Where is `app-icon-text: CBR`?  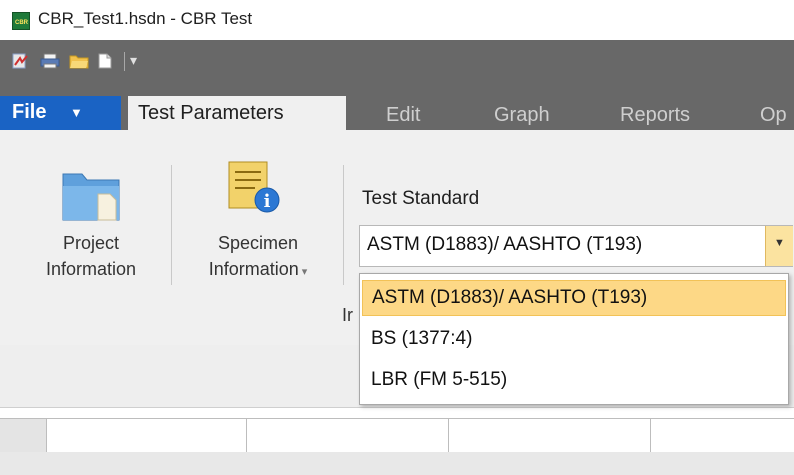
app-icon-text: CBR is located at coordinates (21, 23).